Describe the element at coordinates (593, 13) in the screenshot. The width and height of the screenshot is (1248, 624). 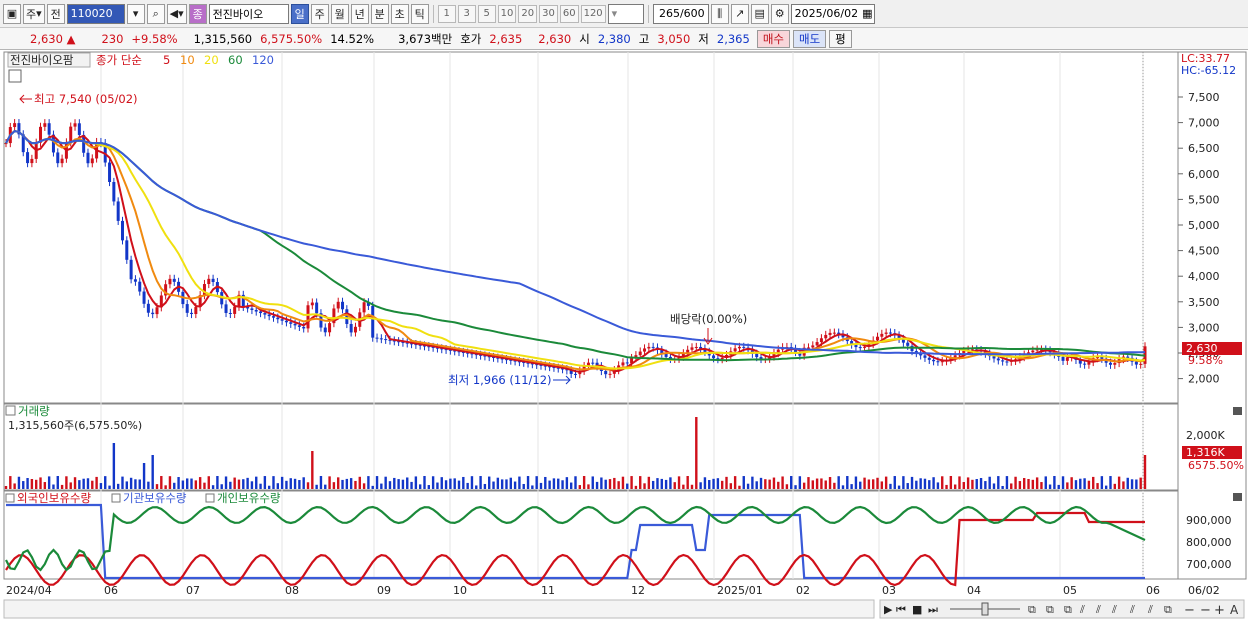
I see `interval-120-button: 120` at that location.